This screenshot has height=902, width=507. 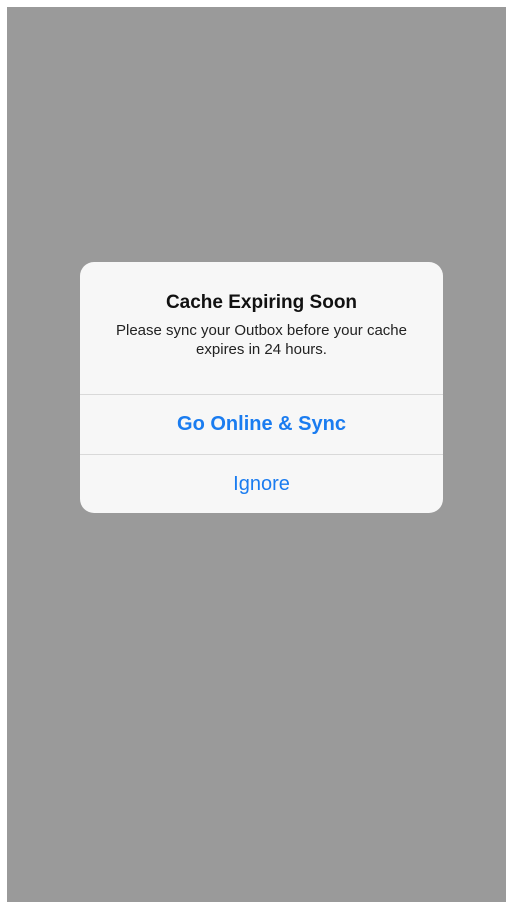 I want to click on ignore-button: Ignore, so click(x=261, y=483).